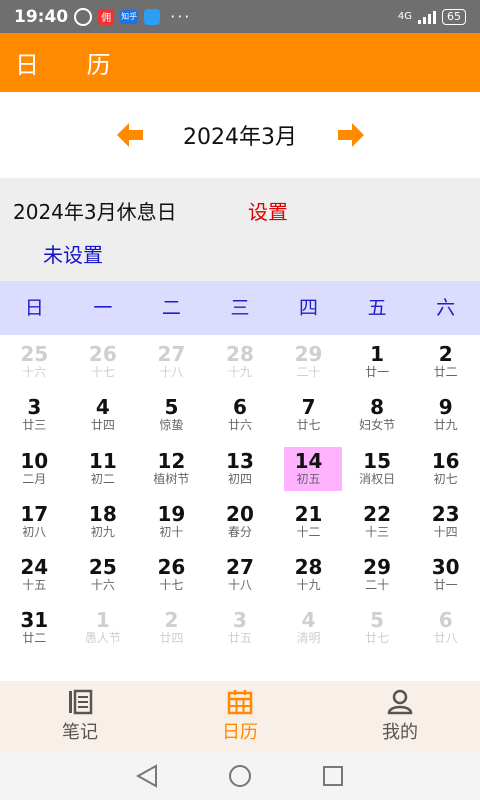 The width and height of the screenshot is (480, 800). What do you see at coordinates (377, 425) in the screenshot?
I see `lunar-date: 妇女节` at bounding box center [377, 425].